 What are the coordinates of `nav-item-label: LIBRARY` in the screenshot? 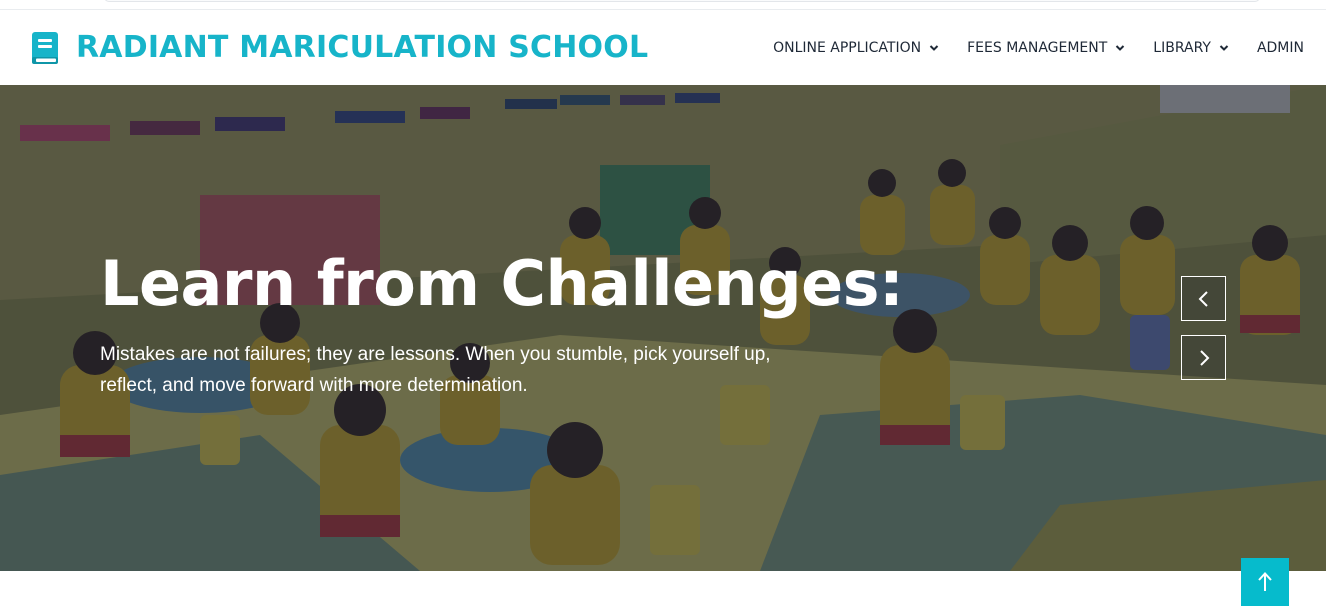 It's located at (1182, 47).